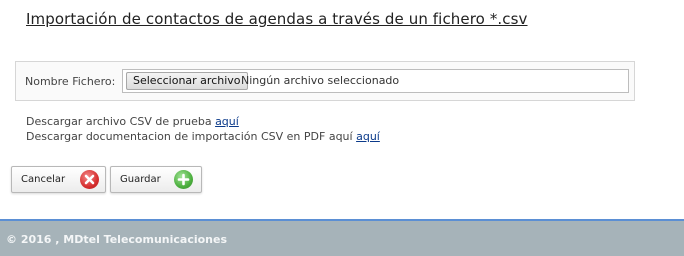 This screenshot has height=256, width=684. I want to click on download-csv-text: Descargar archivo CSV de prueba, so click(119, 121).